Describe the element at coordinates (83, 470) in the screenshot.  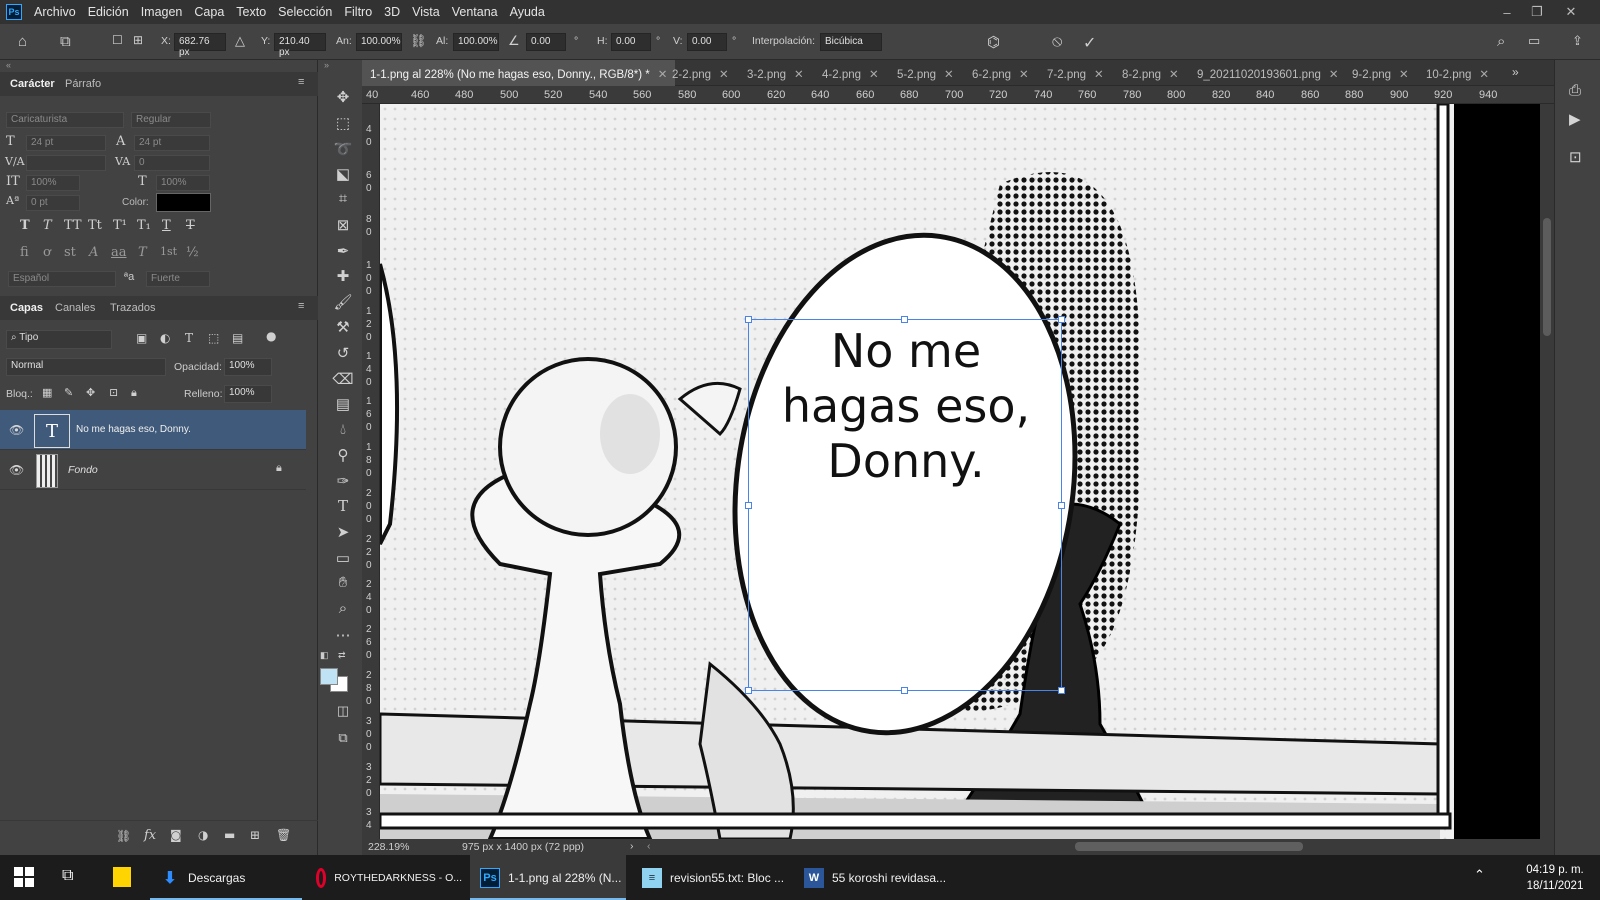
I see `layer-name: Fondo` at that location.